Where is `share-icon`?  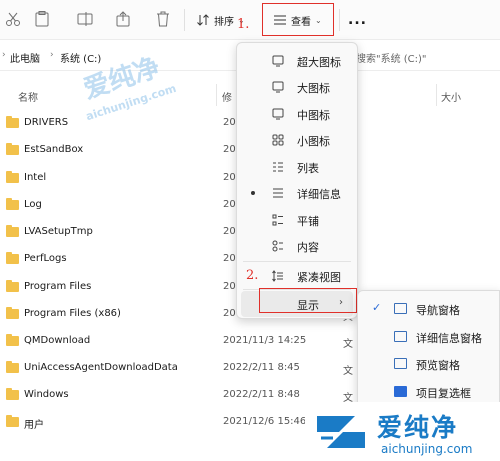
share-icon is located at coordinates (123, 19).